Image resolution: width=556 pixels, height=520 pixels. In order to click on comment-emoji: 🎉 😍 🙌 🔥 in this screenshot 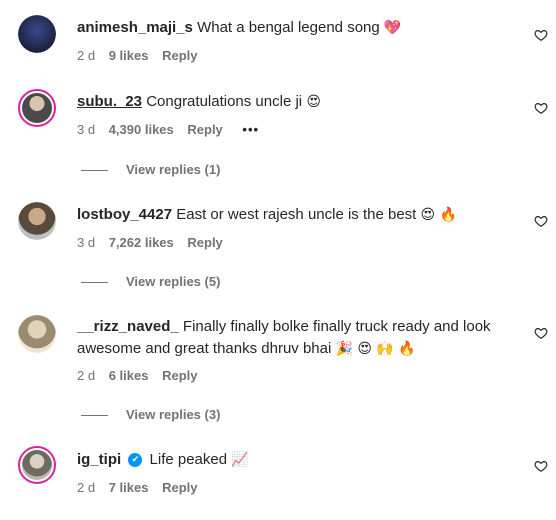, I will do `click(375, 349)`.